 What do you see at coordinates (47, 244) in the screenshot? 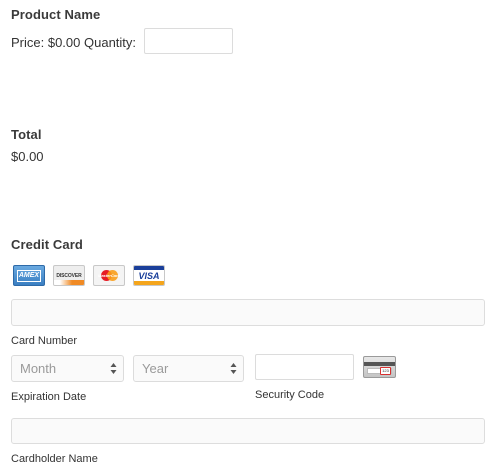
I see `credit-card-heading: Credit Card` at bounding box center [47, 244].